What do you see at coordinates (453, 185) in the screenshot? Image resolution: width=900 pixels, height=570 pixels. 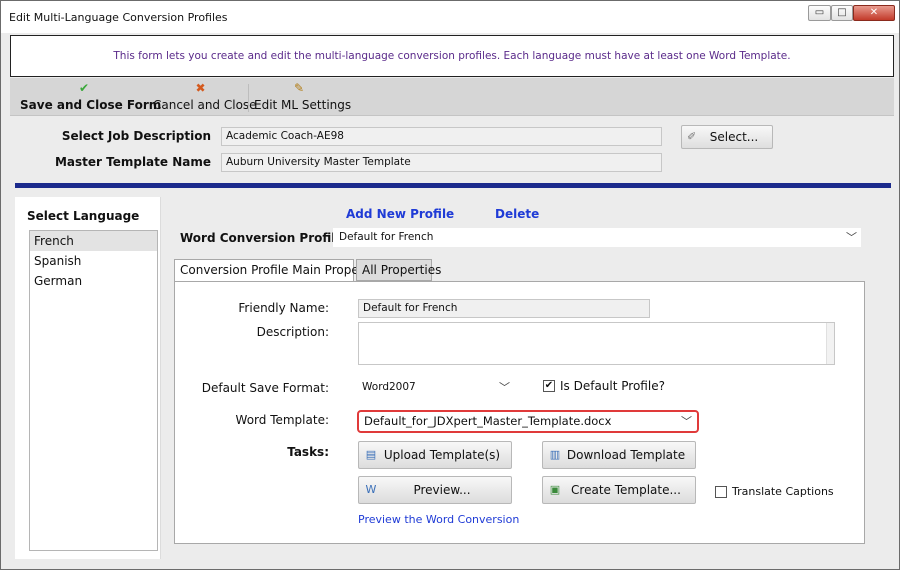 I see `section-divider` at bounding box center [453, 185].